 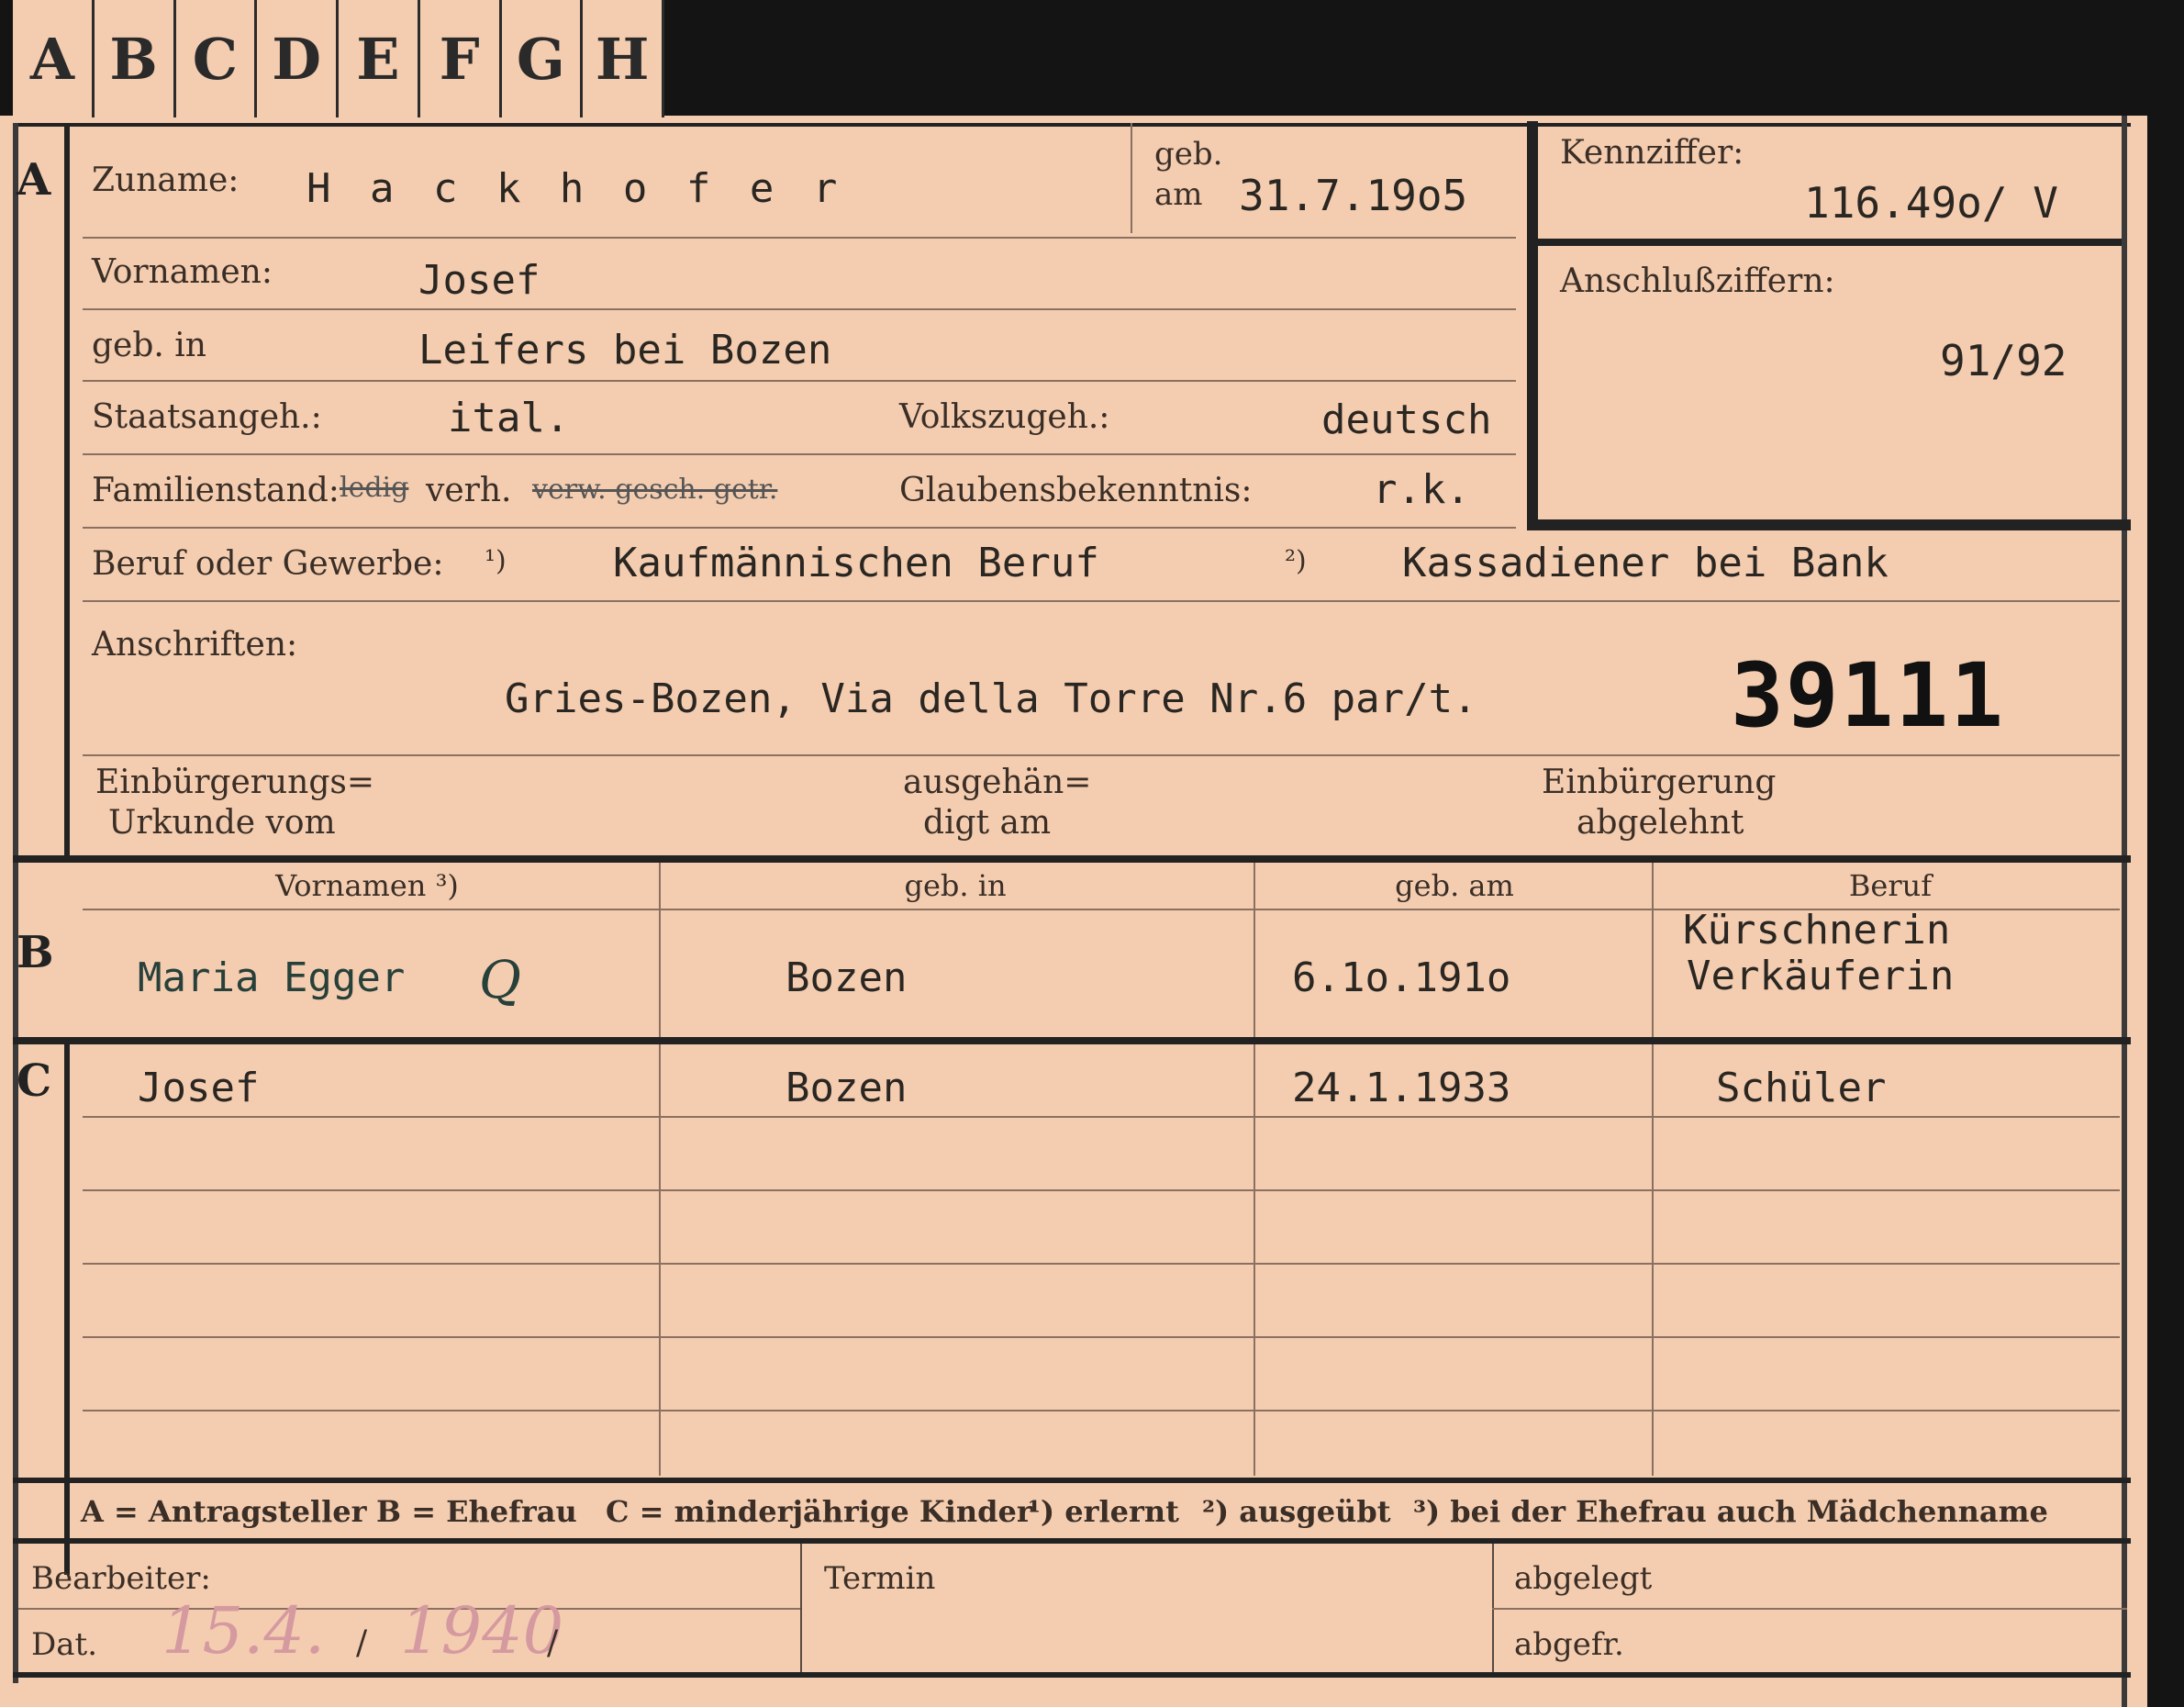 What do you see at coordinates (623, 58) in the screenshot?
I see `tab-h: H` at bounding box center [623, 58].